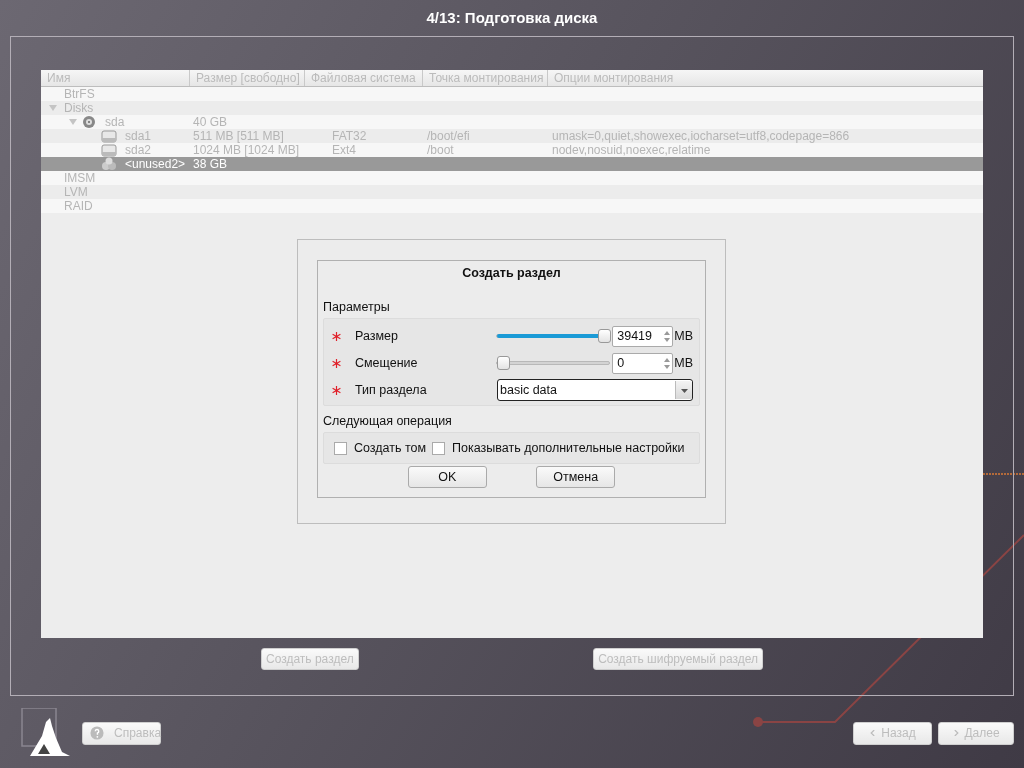  What do you see at coordinates (79, 94) in the screenshot?
I see `item-name: BtrFS` at bounding box center [79, 94].